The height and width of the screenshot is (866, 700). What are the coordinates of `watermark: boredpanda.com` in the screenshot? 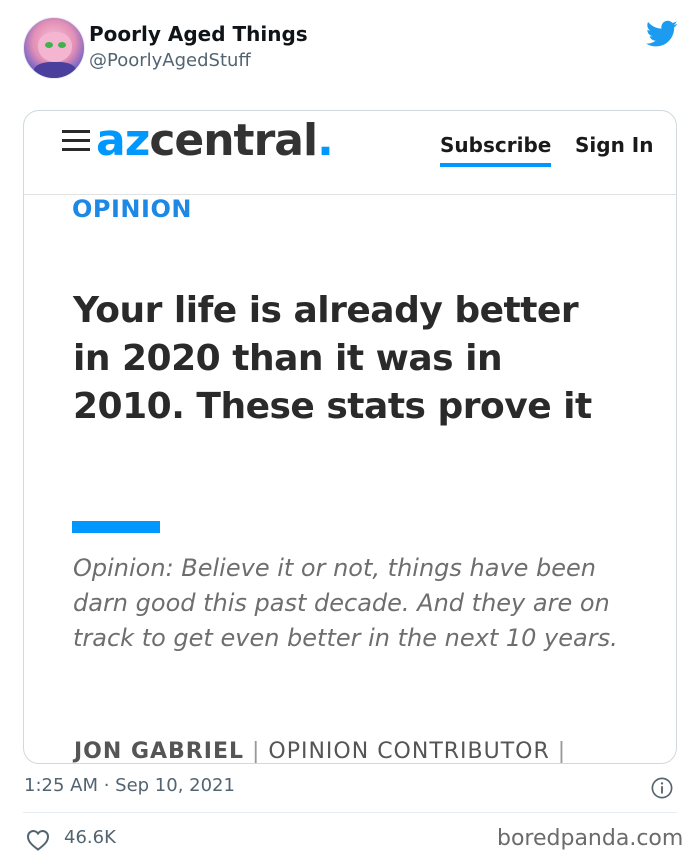 It's located at (590, 838).